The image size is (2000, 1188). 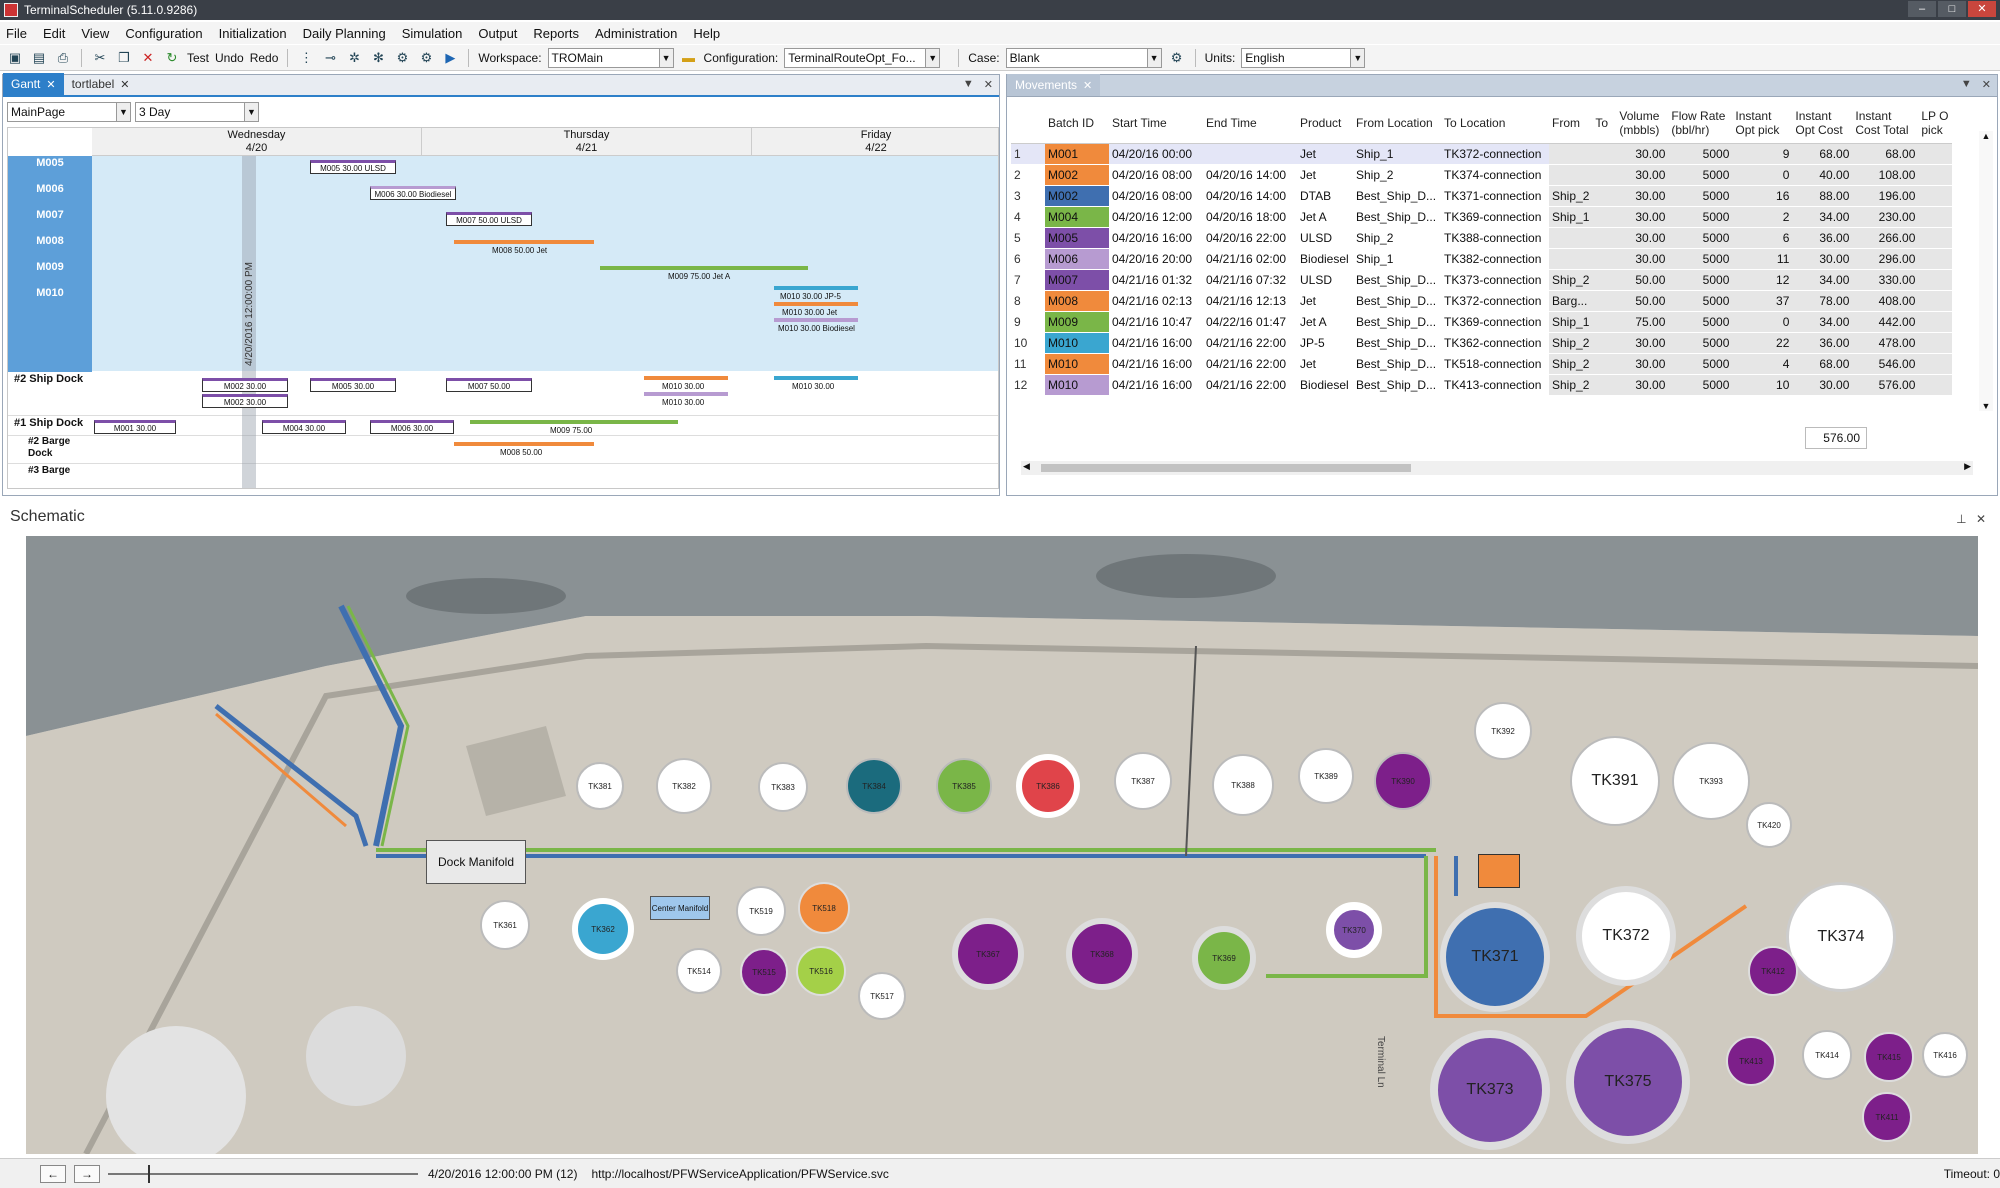 I want to click on table-cell: 34.00, so click(x=1822, y=280).